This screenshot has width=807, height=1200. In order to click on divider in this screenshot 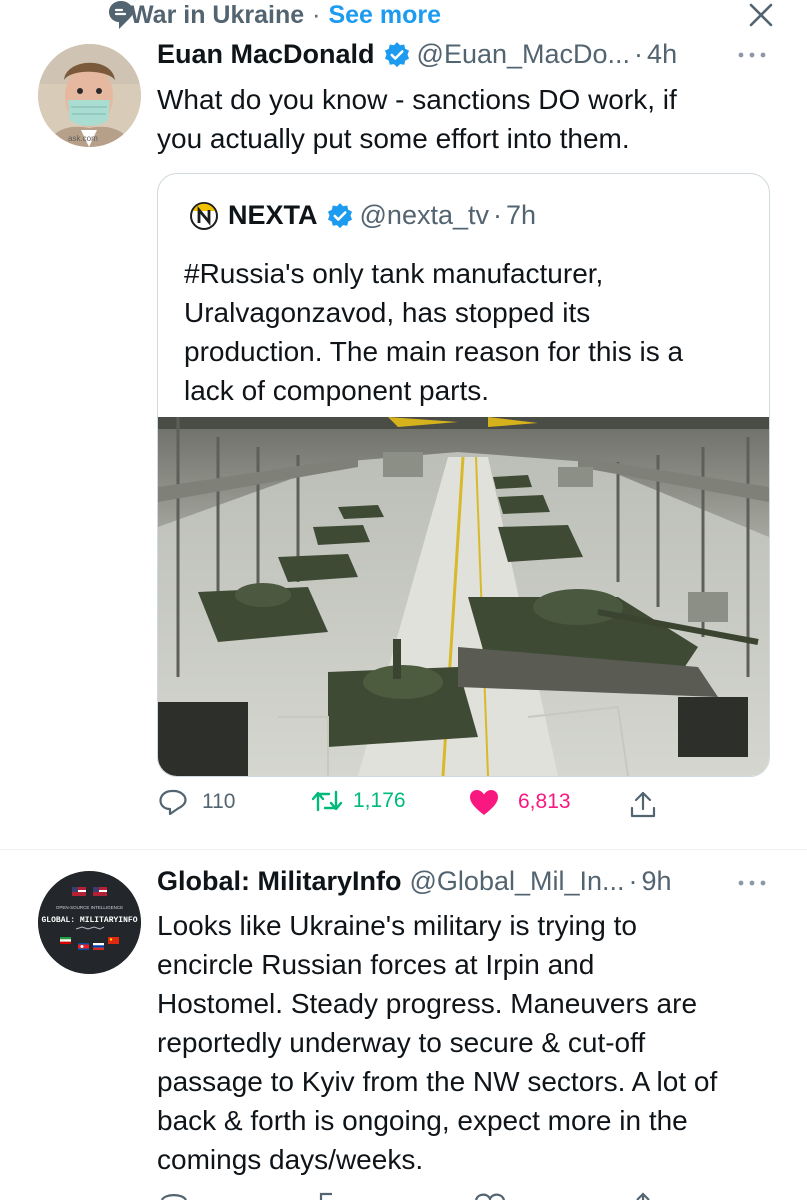, I will do `click(403, 849)`.